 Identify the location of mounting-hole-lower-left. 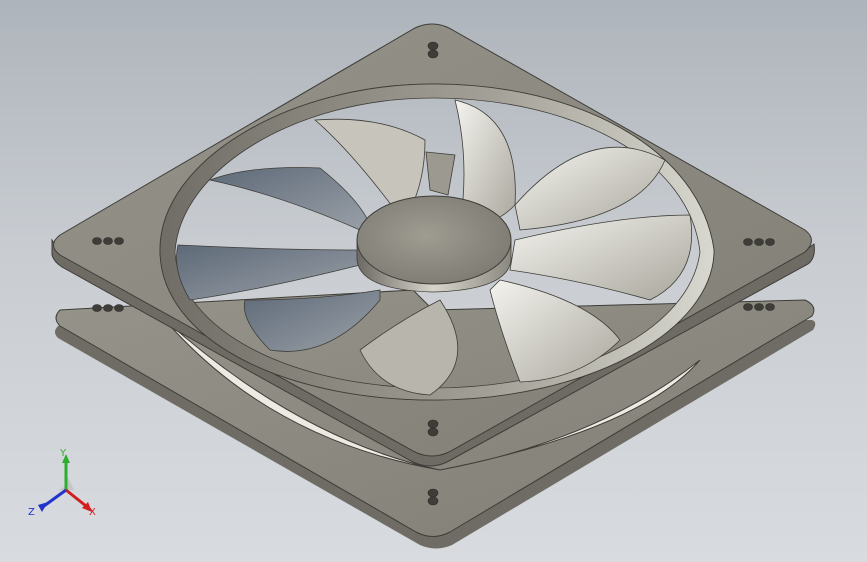
(108, 308).